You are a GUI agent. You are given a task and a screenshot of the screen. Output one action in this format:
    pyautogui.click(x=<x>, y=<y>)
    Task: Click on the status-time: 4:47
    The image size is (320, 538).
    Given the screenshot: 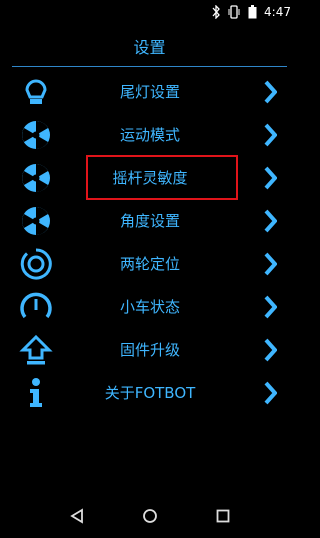 What is the action you would take?
    pyautogui.click(x=277, y=12)
    